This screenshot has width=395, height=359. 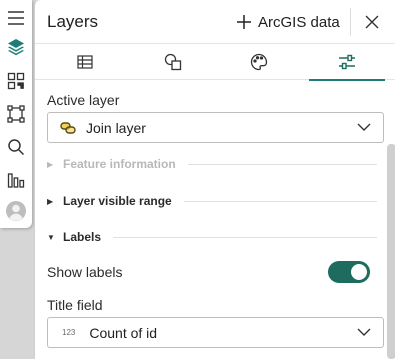 I want to click on left-toolbar, so click(x=16, y=114).